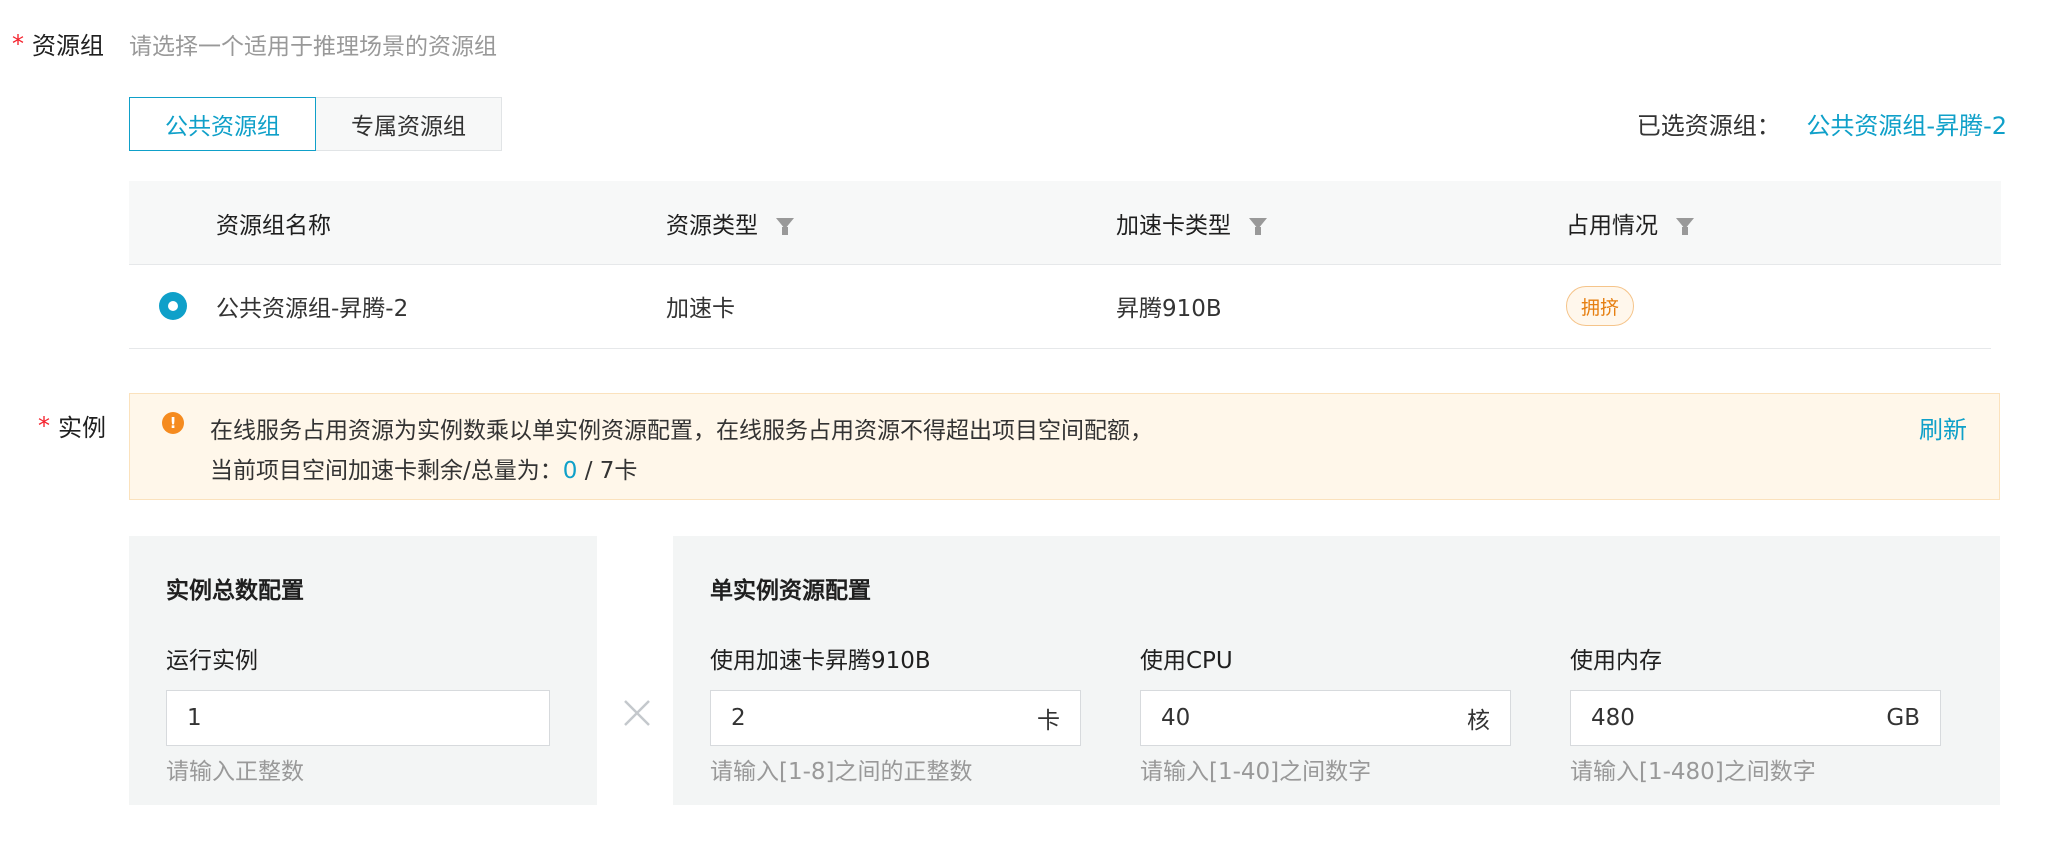 The height and width of the screenshot is (851, 2057). What do you see at coordinates (235, 772) in the screenshot?
I see `running-instance-hint: 请输入正整数` at bounding box center [235, 772].